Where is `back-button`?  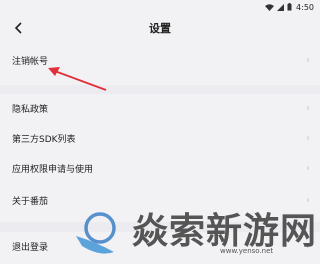
back-button is located at coordinates (19, 28).